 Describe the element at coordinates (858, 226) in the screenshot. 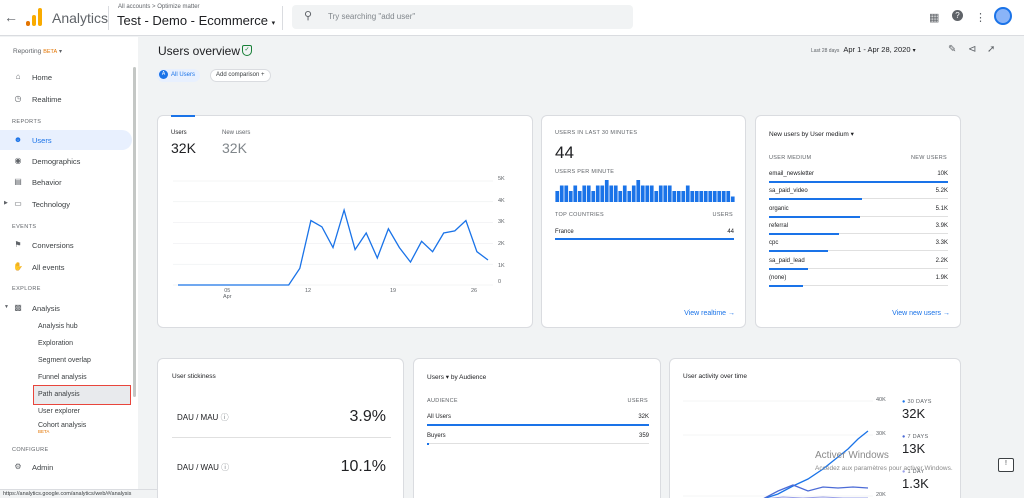

I see `table-row: referral 3.9K` at that location.